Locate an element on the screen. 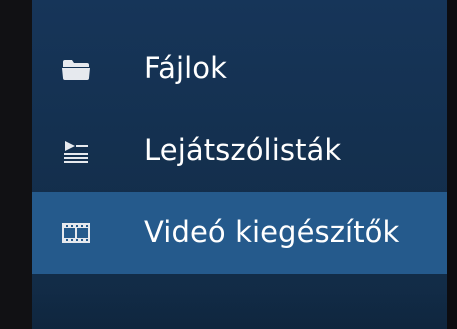 Image resolution: width=457 pixels, height=329 pixels. left-edge is located at coordinates (16, 164).